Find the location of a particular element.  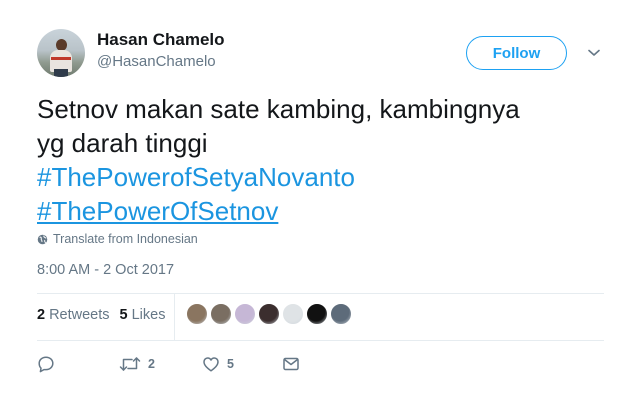

retweet-button: 2 is located at coordinates (137, 364).